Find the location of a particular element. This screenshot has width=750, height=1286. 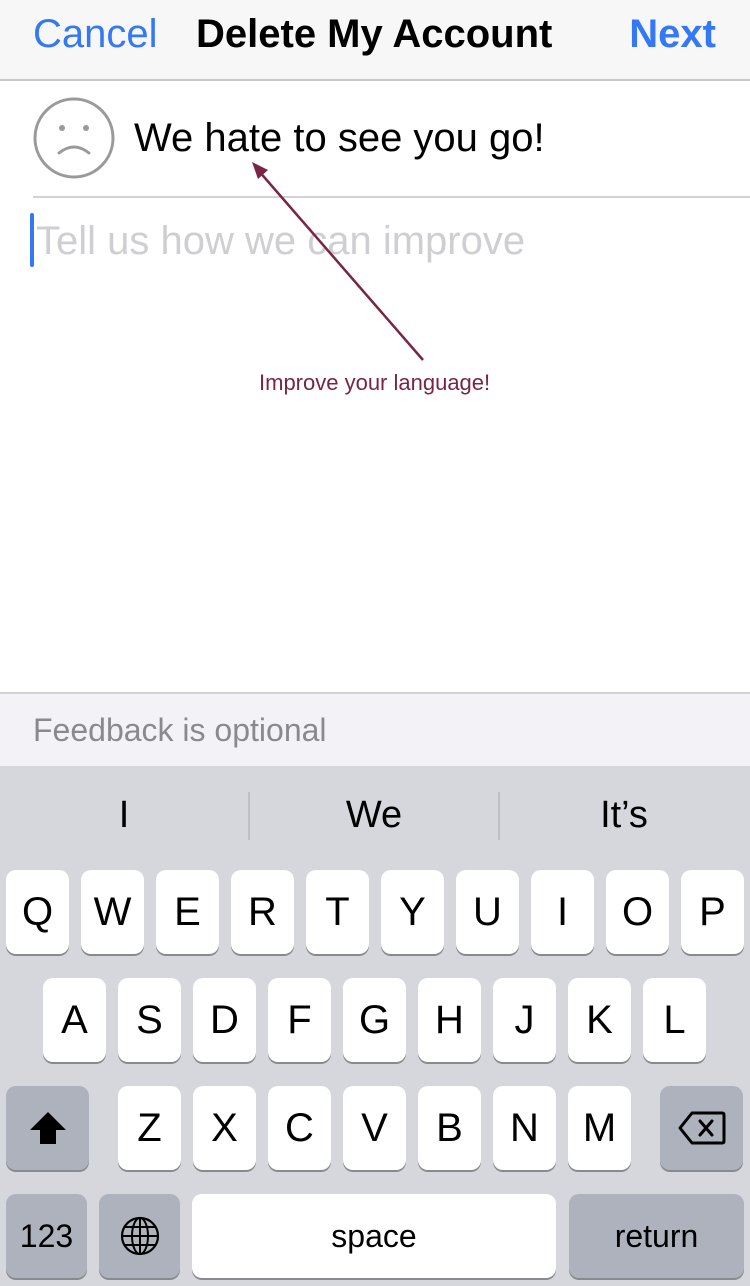

key-y: Y is located at coordinates (412, 912).